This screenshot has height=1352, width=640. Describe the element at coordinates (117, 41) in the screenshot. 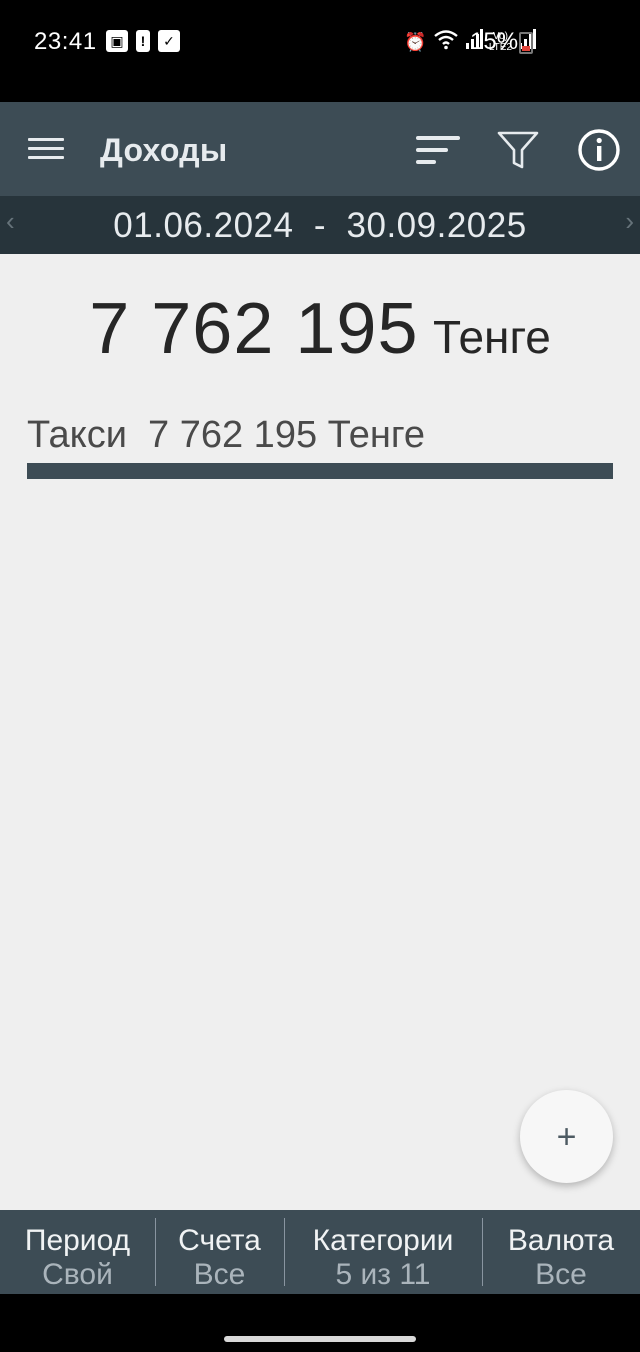

I see `gallery-icon: ▣` at that location.